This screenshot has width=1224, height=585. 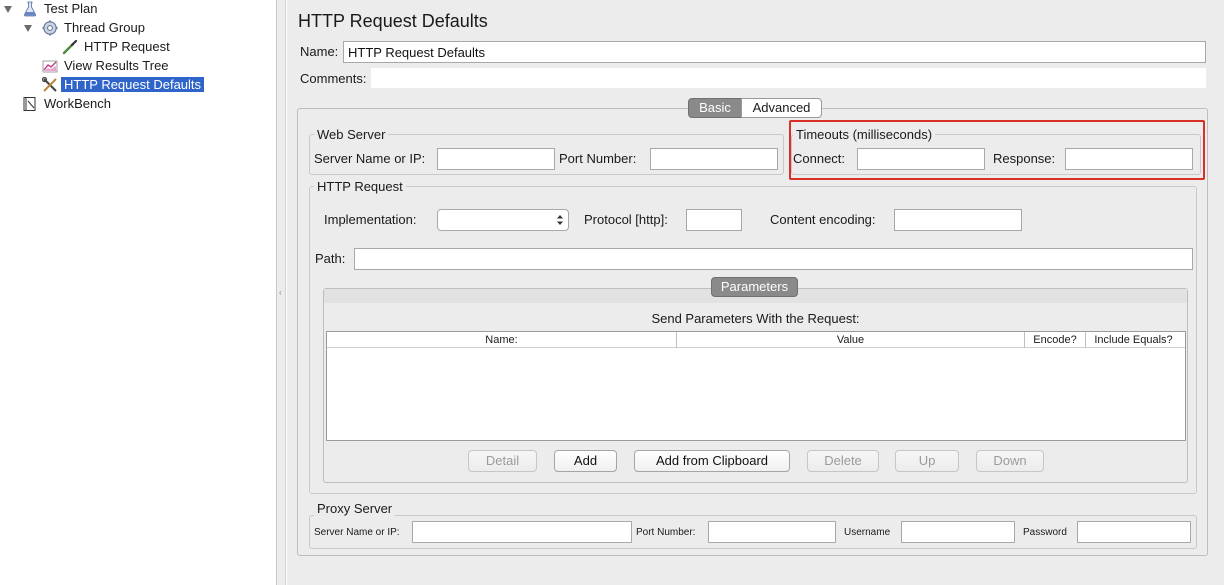 I want to click on tree-item-label: Thread Group, so click(x=104, y=27).